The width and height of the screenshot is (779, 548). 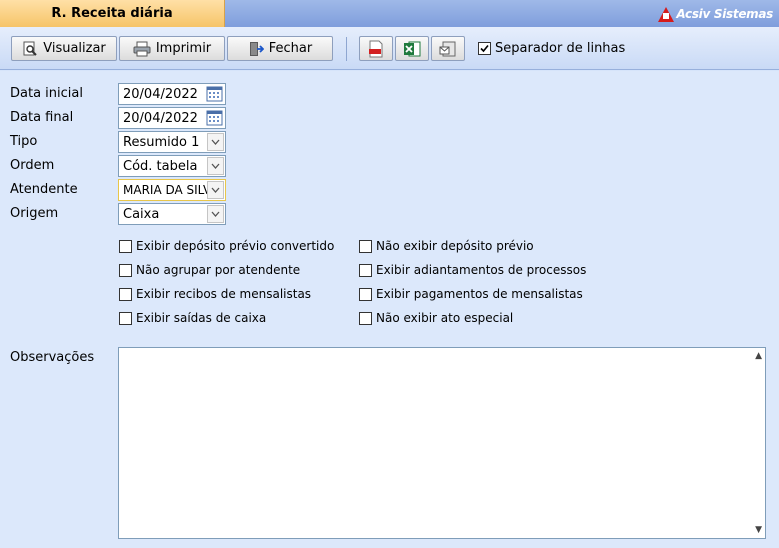 What do you see at coordinates (160, 166) in the screenshot?
I see `ordem-value: Cód. tabela` at bounding box center [160, 166].